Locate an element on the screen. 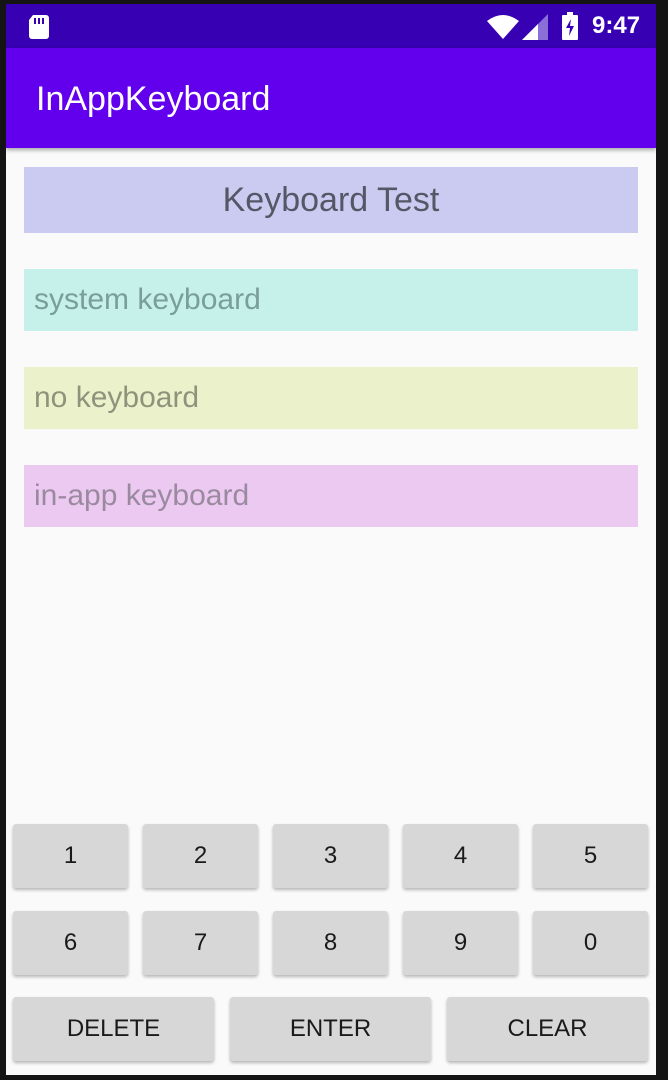 The width and height of the screenshot is (668, 1080). app-bar: InAppKeyboard is located at coordinates (331, 98).